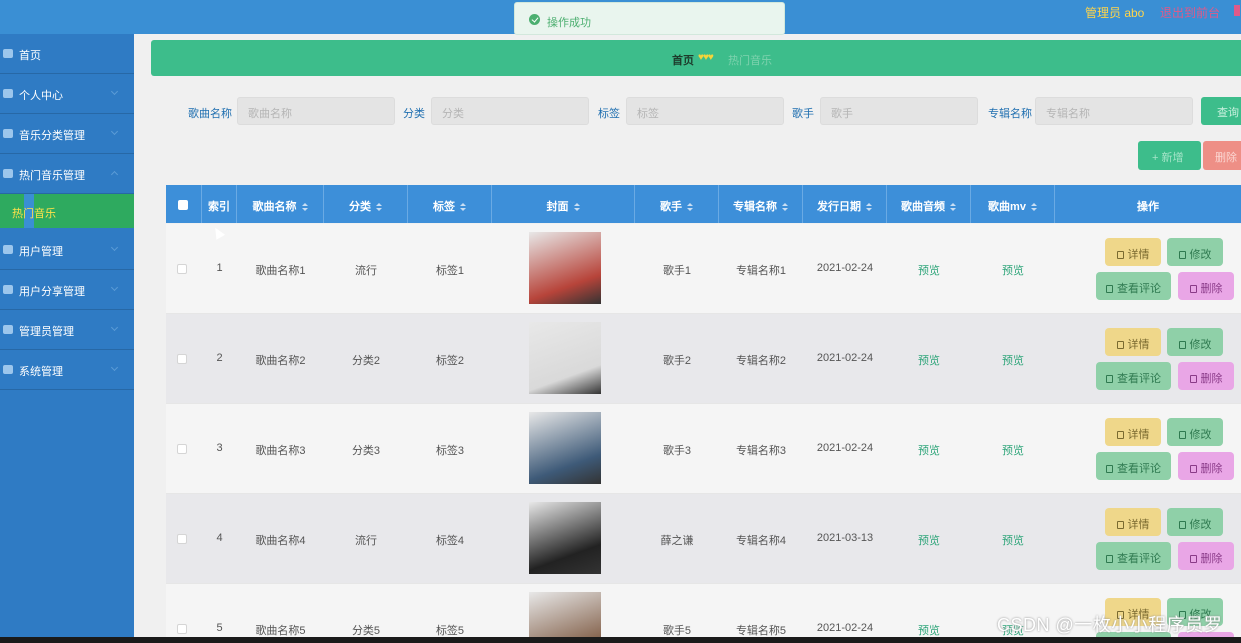 Image resolution: width=1241 pixels, height=643 pixels. I want to click on sidebar-item-system-mgmt: 系统管理, so click(67, 370).